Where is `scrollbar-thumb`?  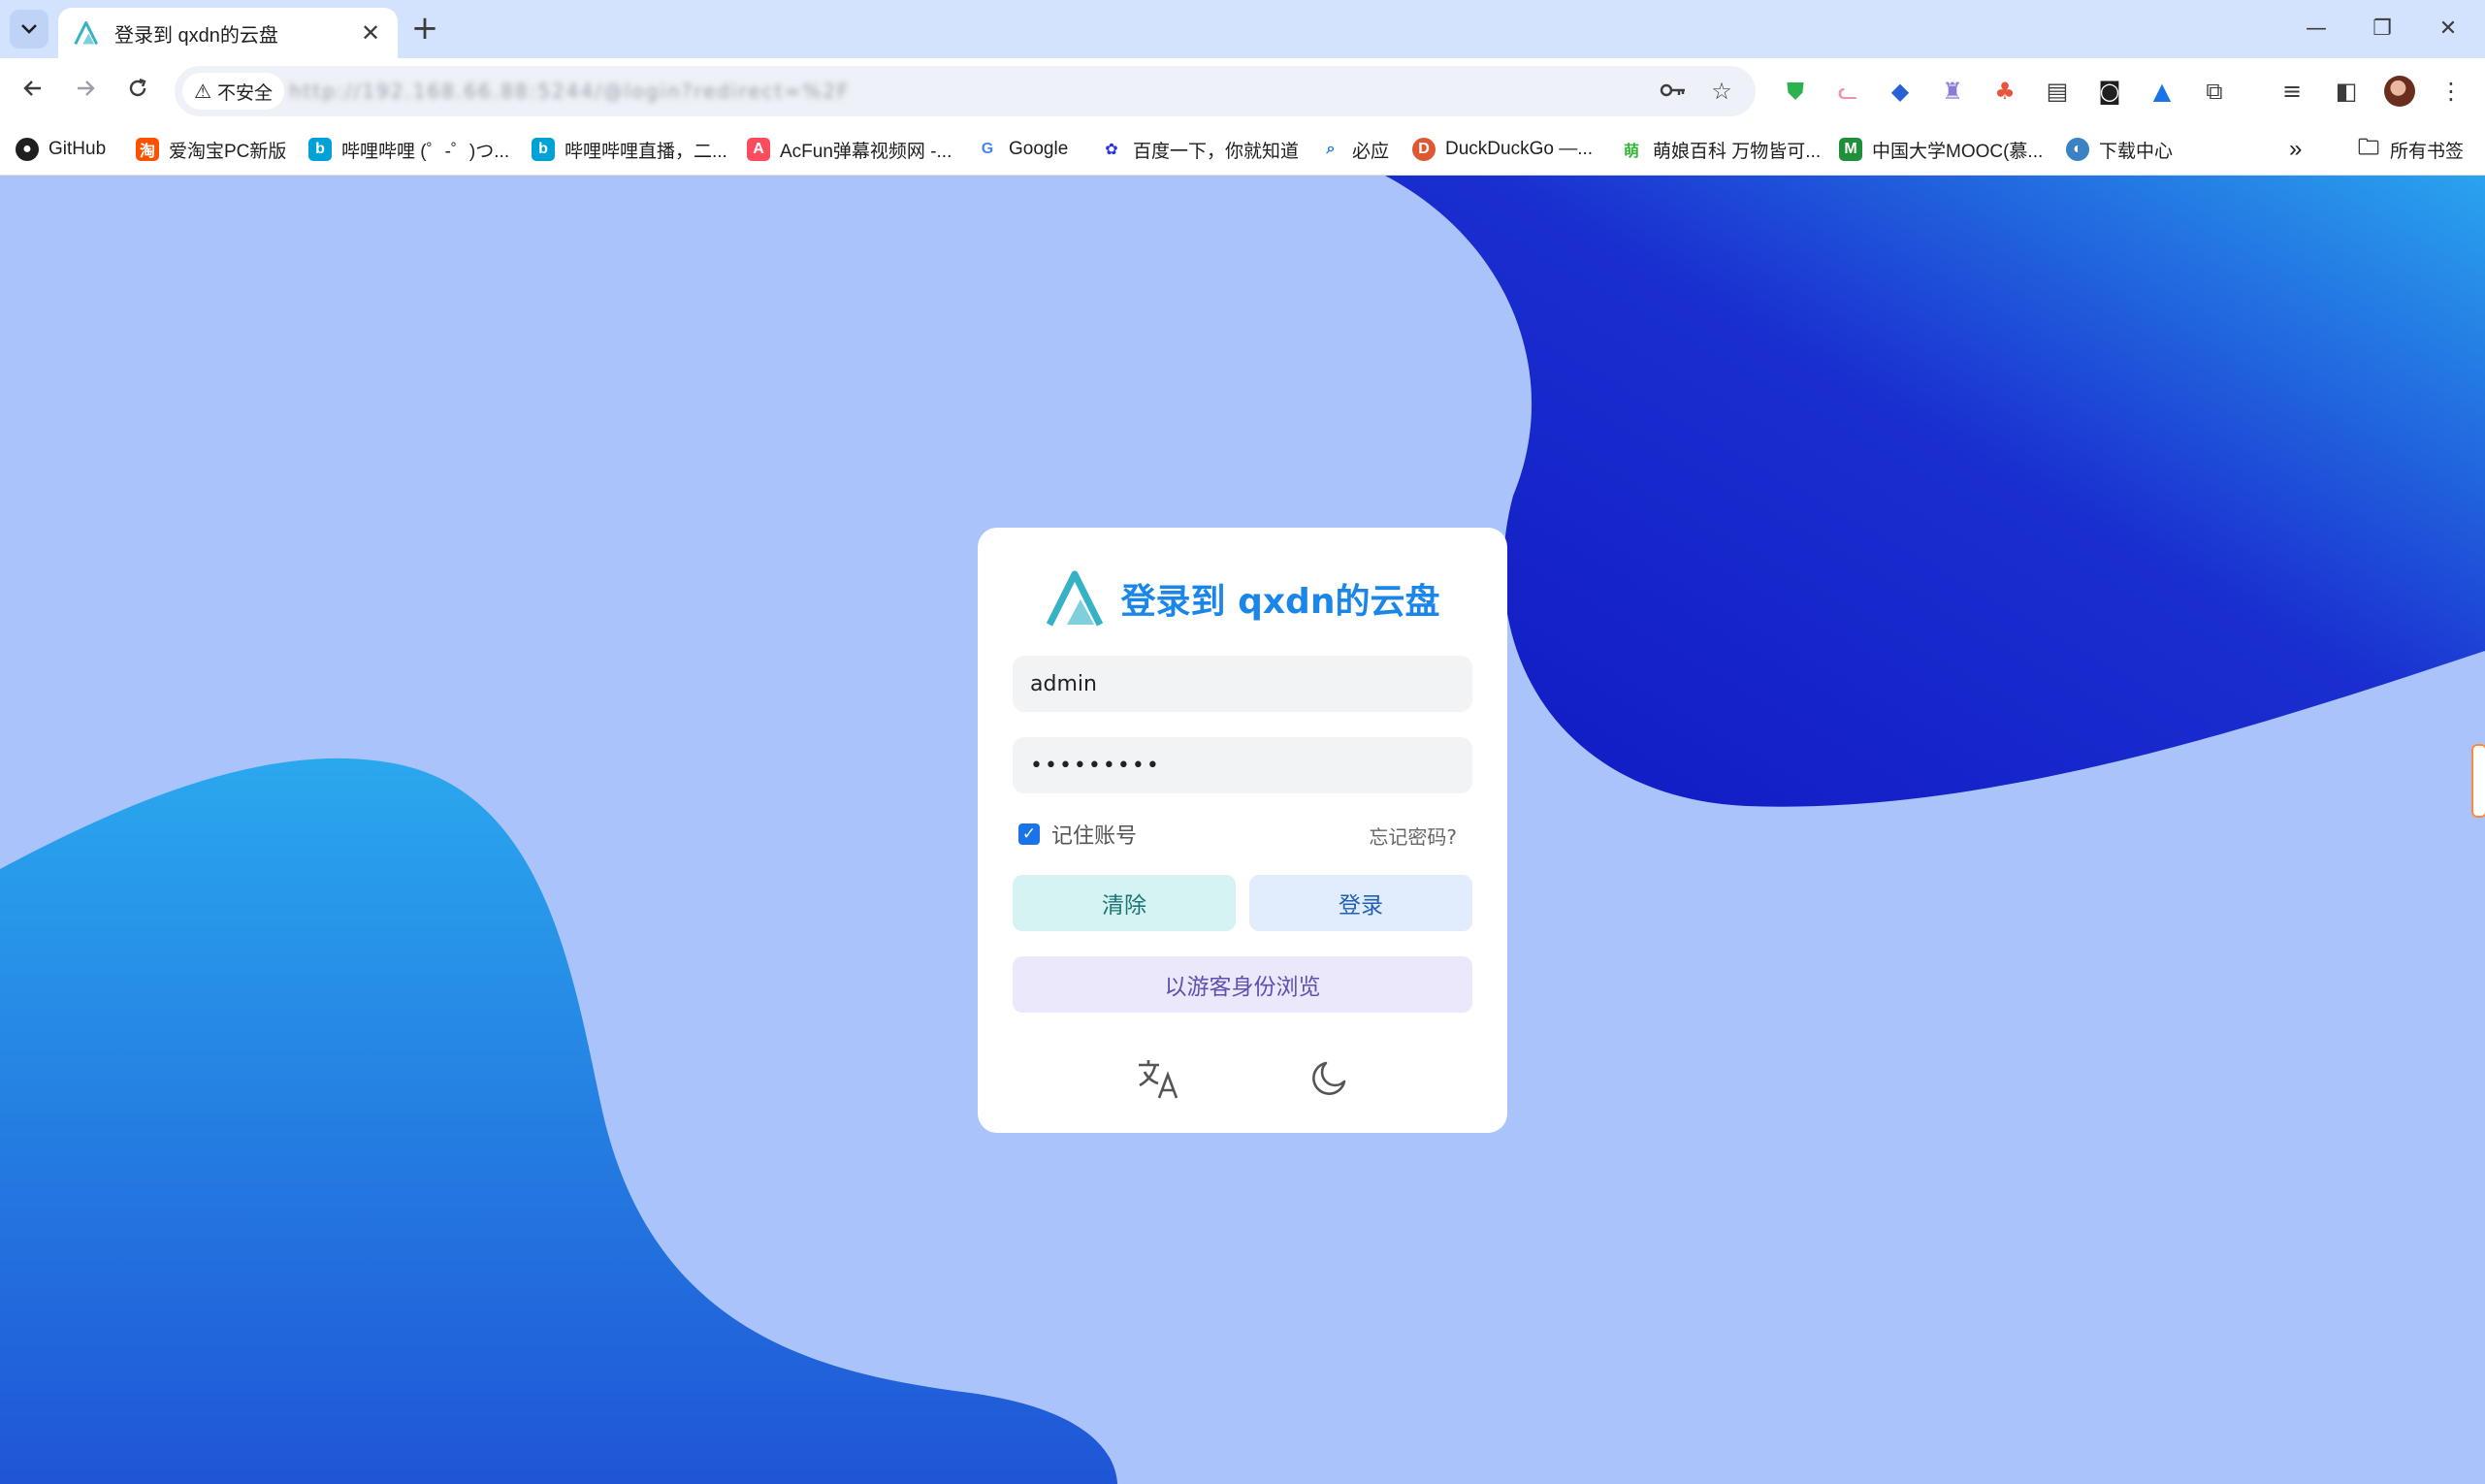 scrollbar-thumb is located at coordinates (2478, 781).